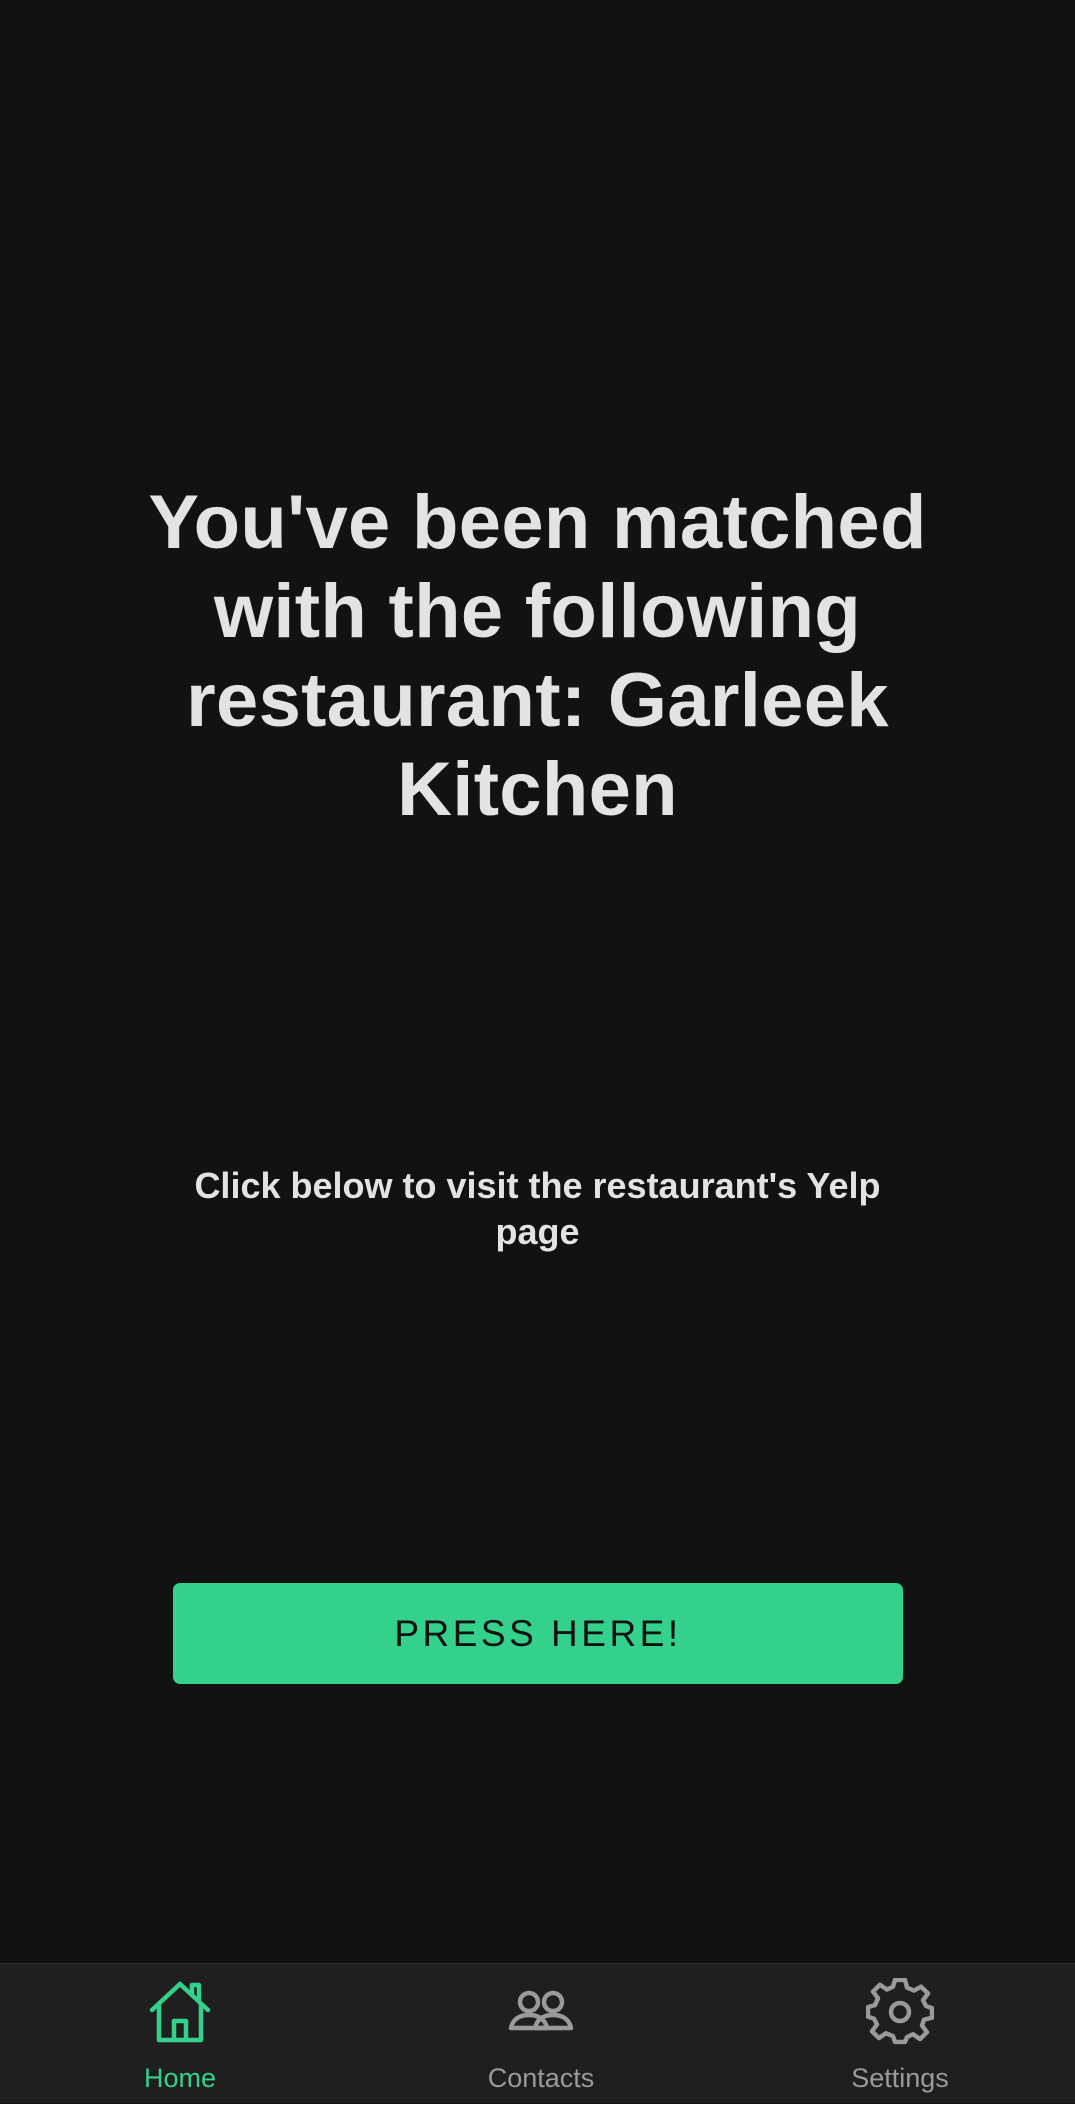 Image resolution: width=1075 pixels, height=2104 pixels. I want to click on nav-item-settings: Settings, so click(900, 2034).